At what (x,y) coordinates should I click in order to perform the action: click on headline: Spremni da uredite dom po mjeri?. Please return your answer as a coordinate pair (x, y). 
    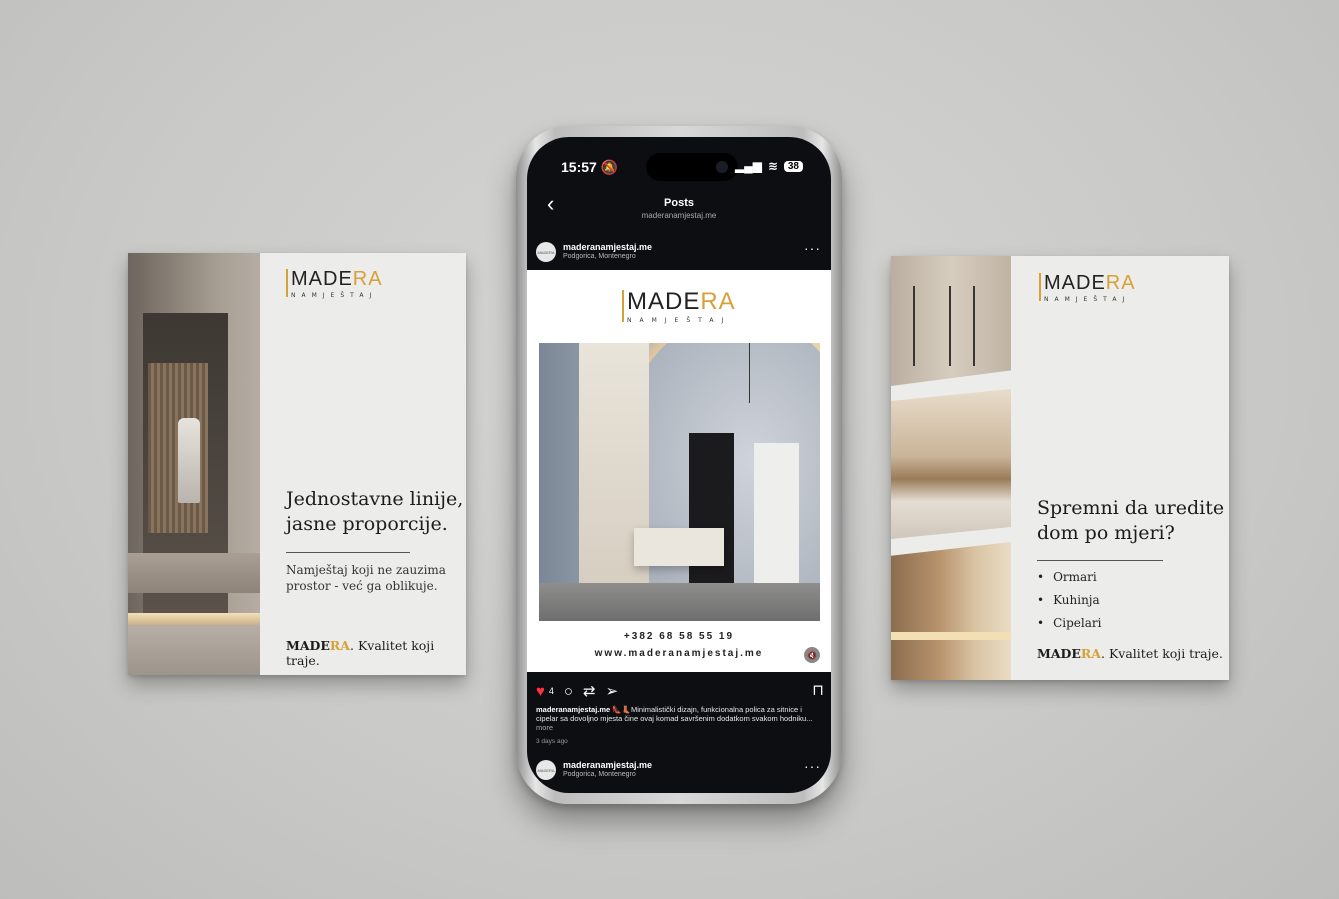
    Looking at the image, I should click on (1131, 520).